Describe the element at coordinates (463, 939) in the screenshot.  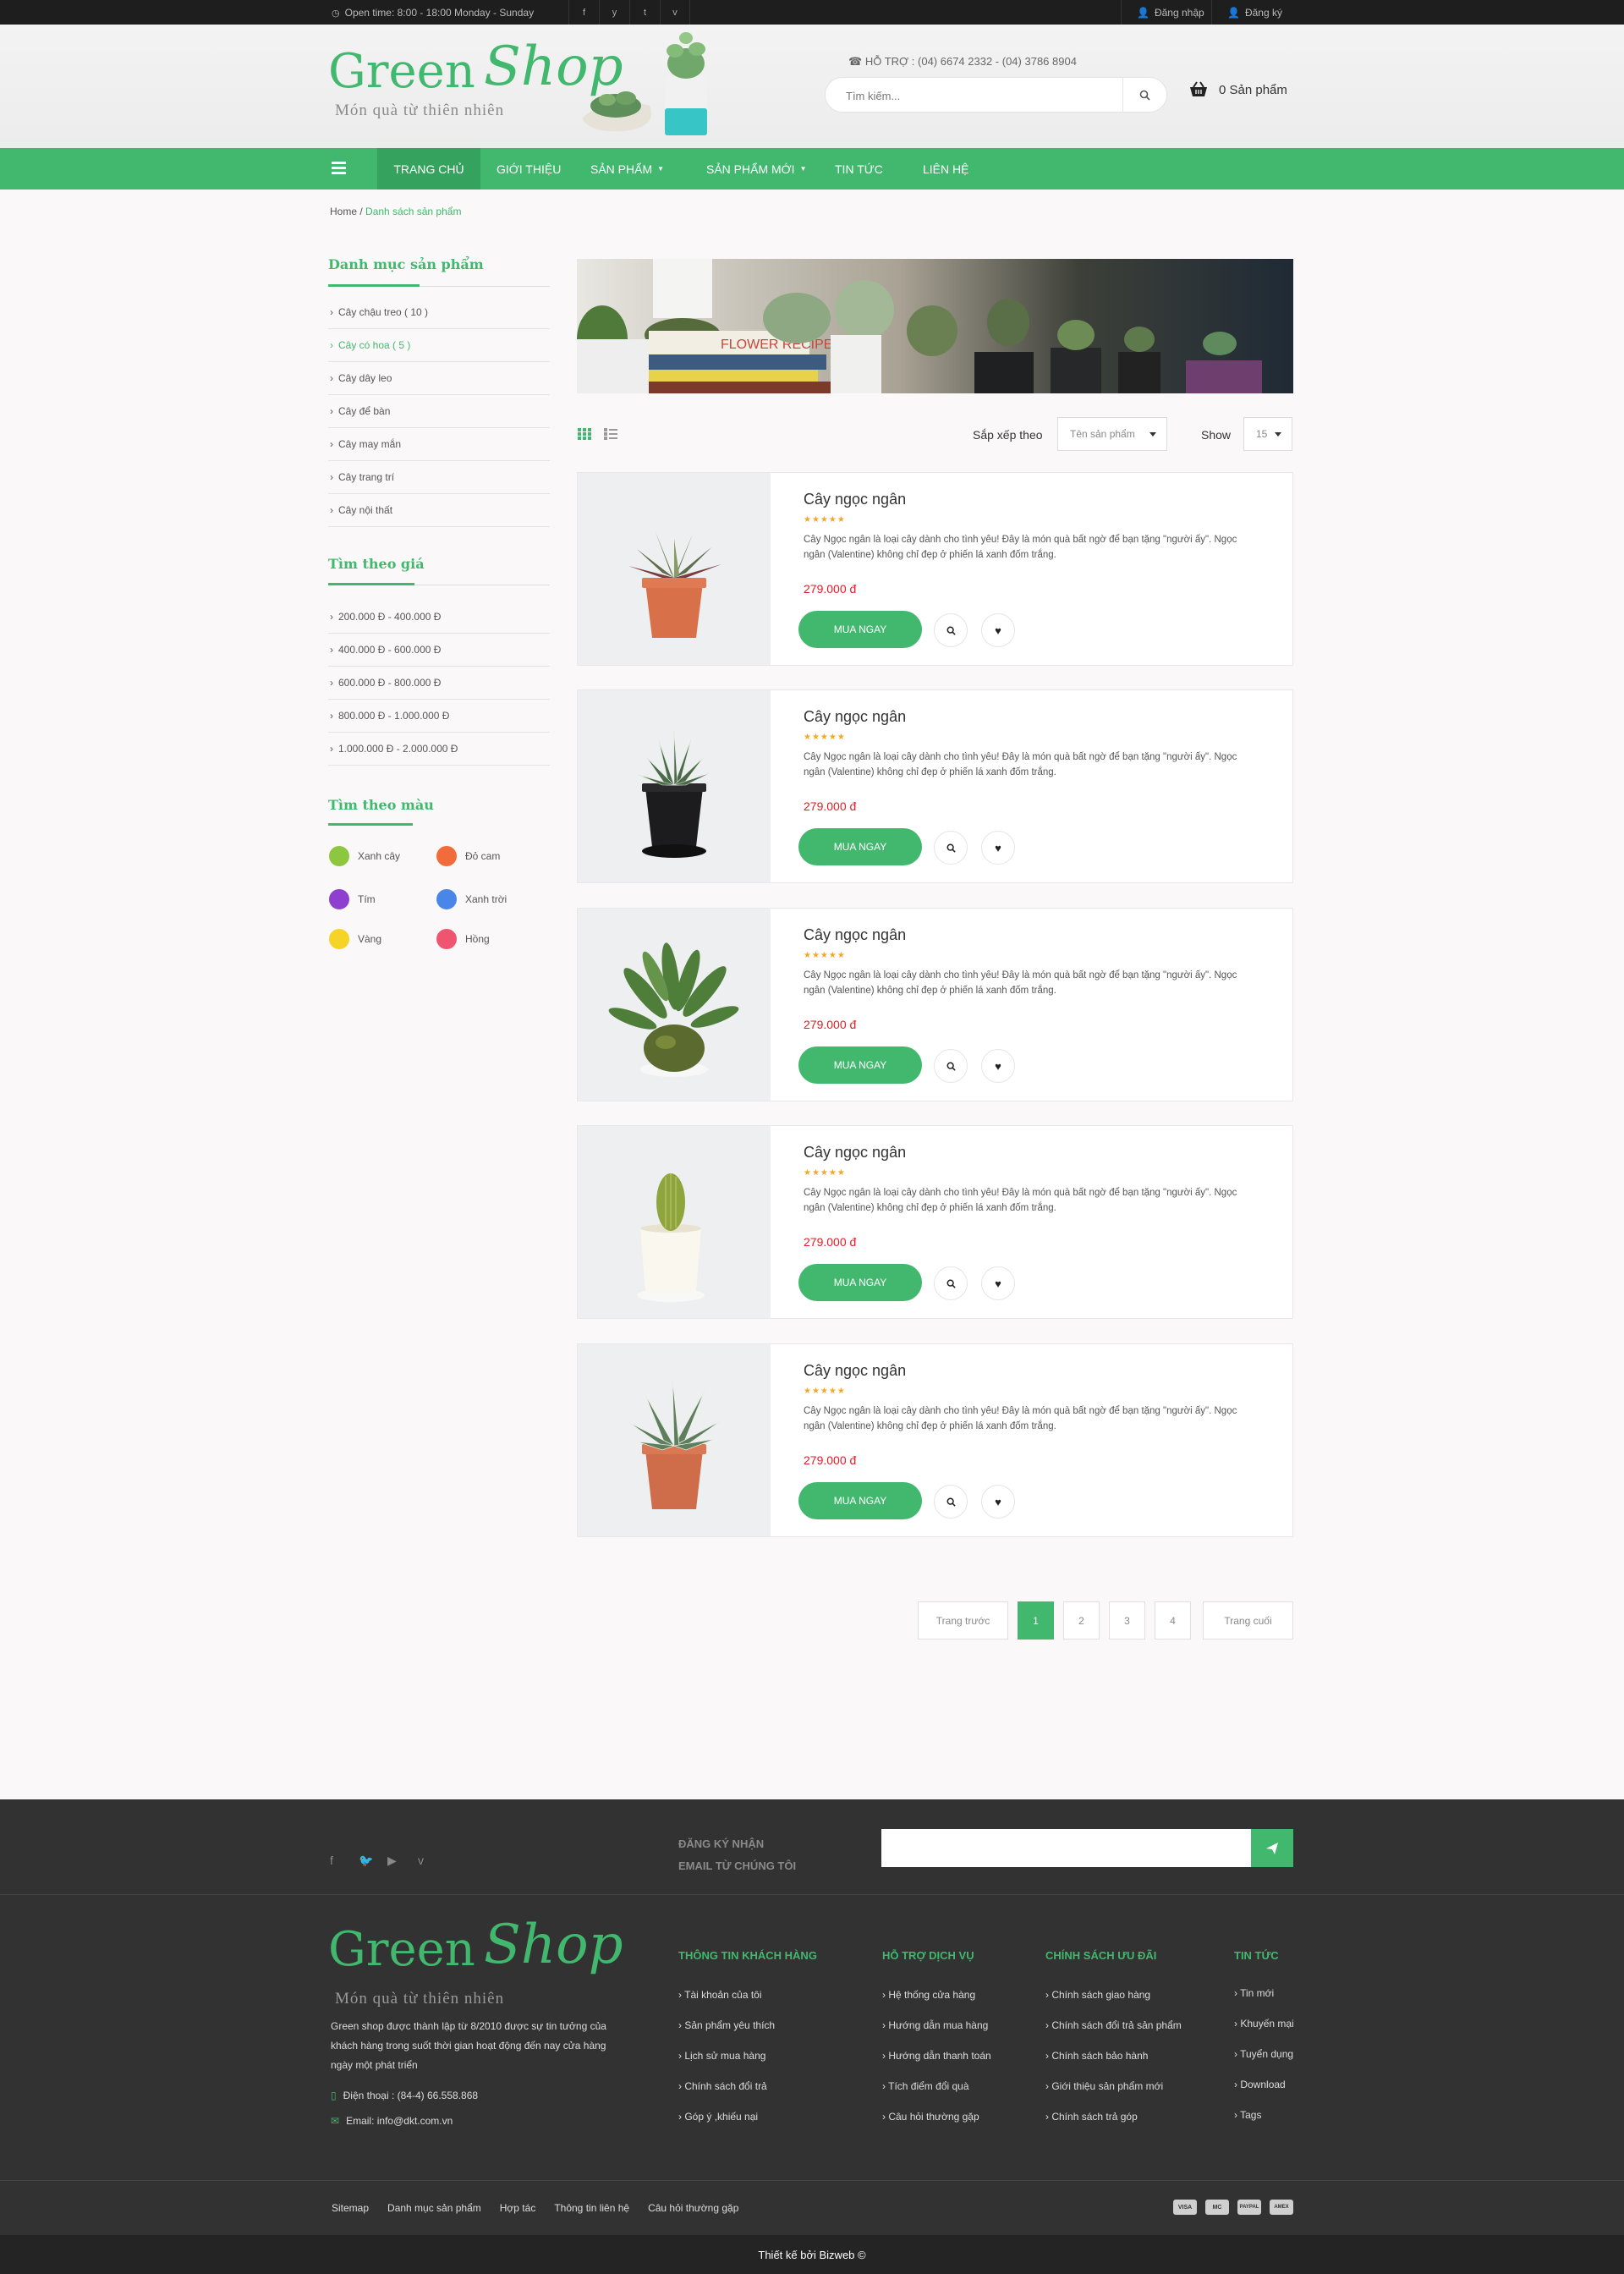
I see `color-filter-pink: Hồng` at that location.